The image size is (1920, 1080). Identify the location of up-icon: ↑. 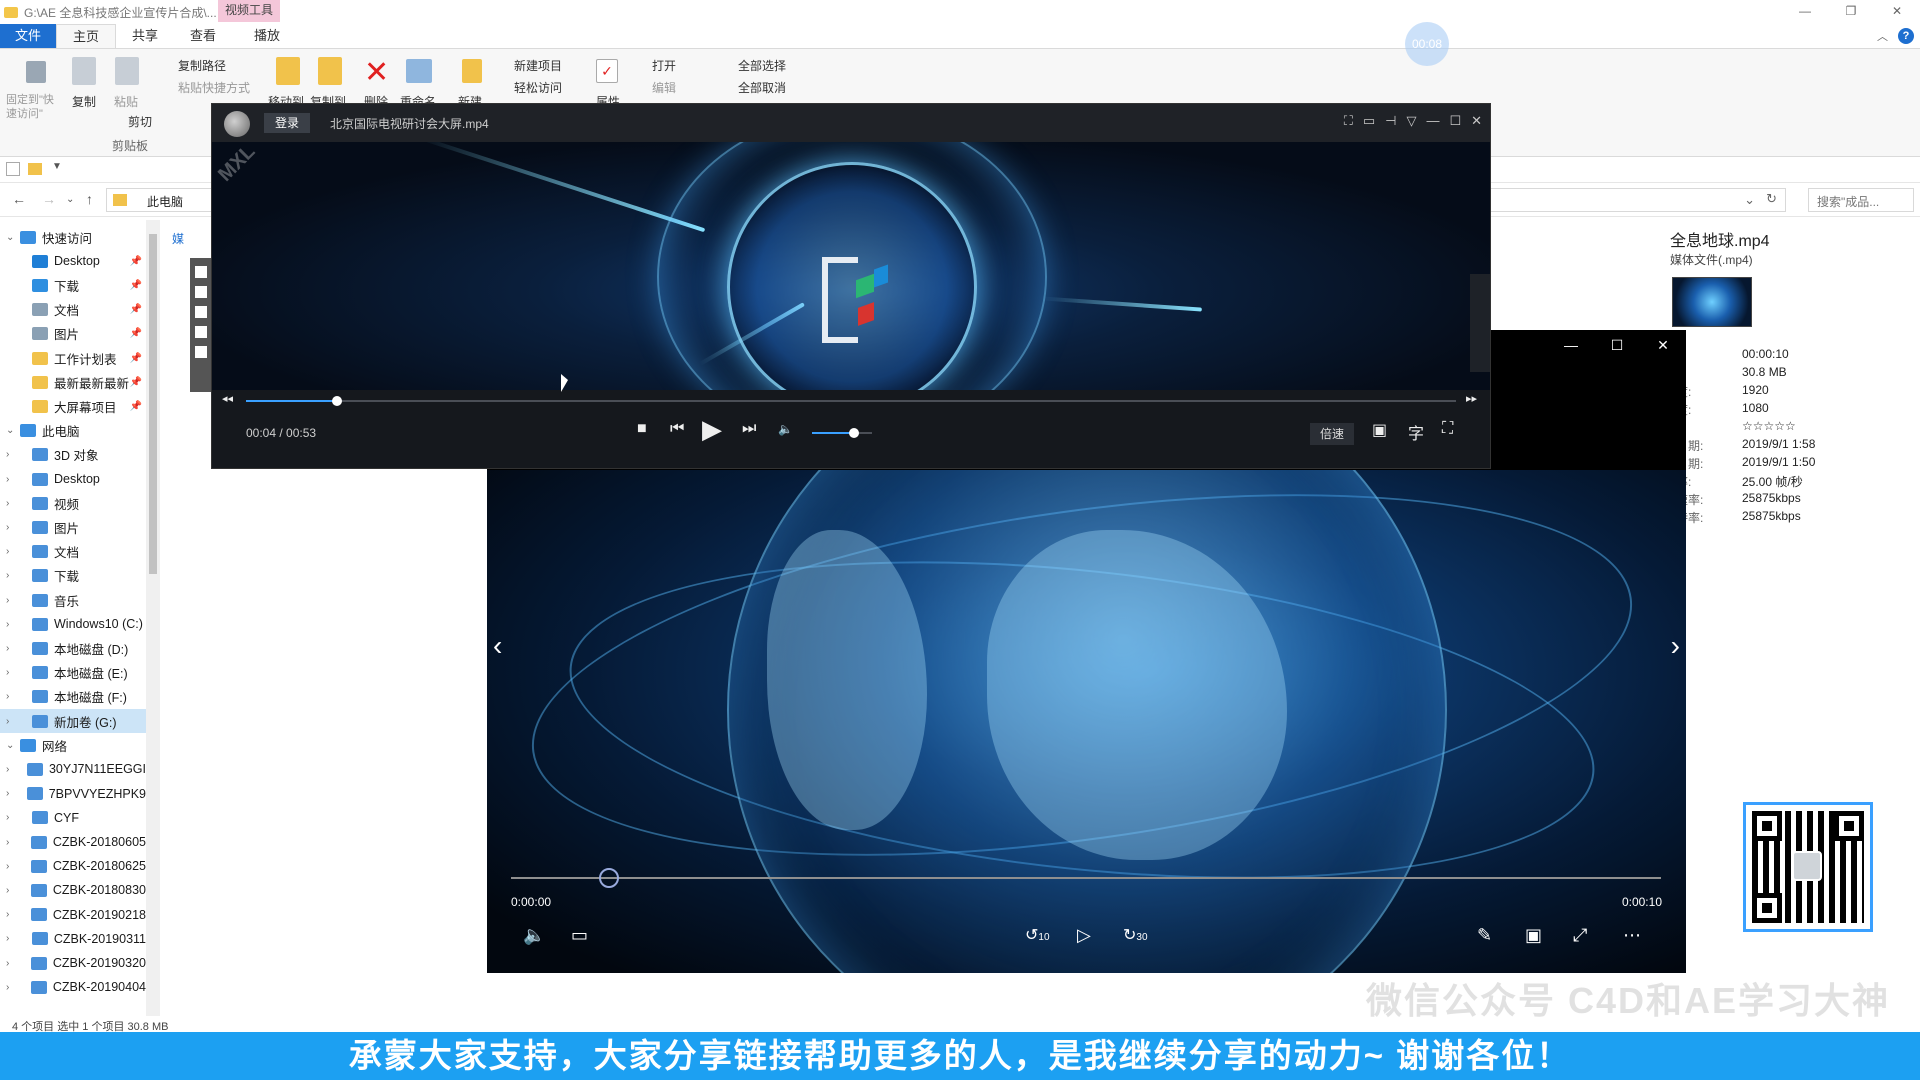
(89, 199).